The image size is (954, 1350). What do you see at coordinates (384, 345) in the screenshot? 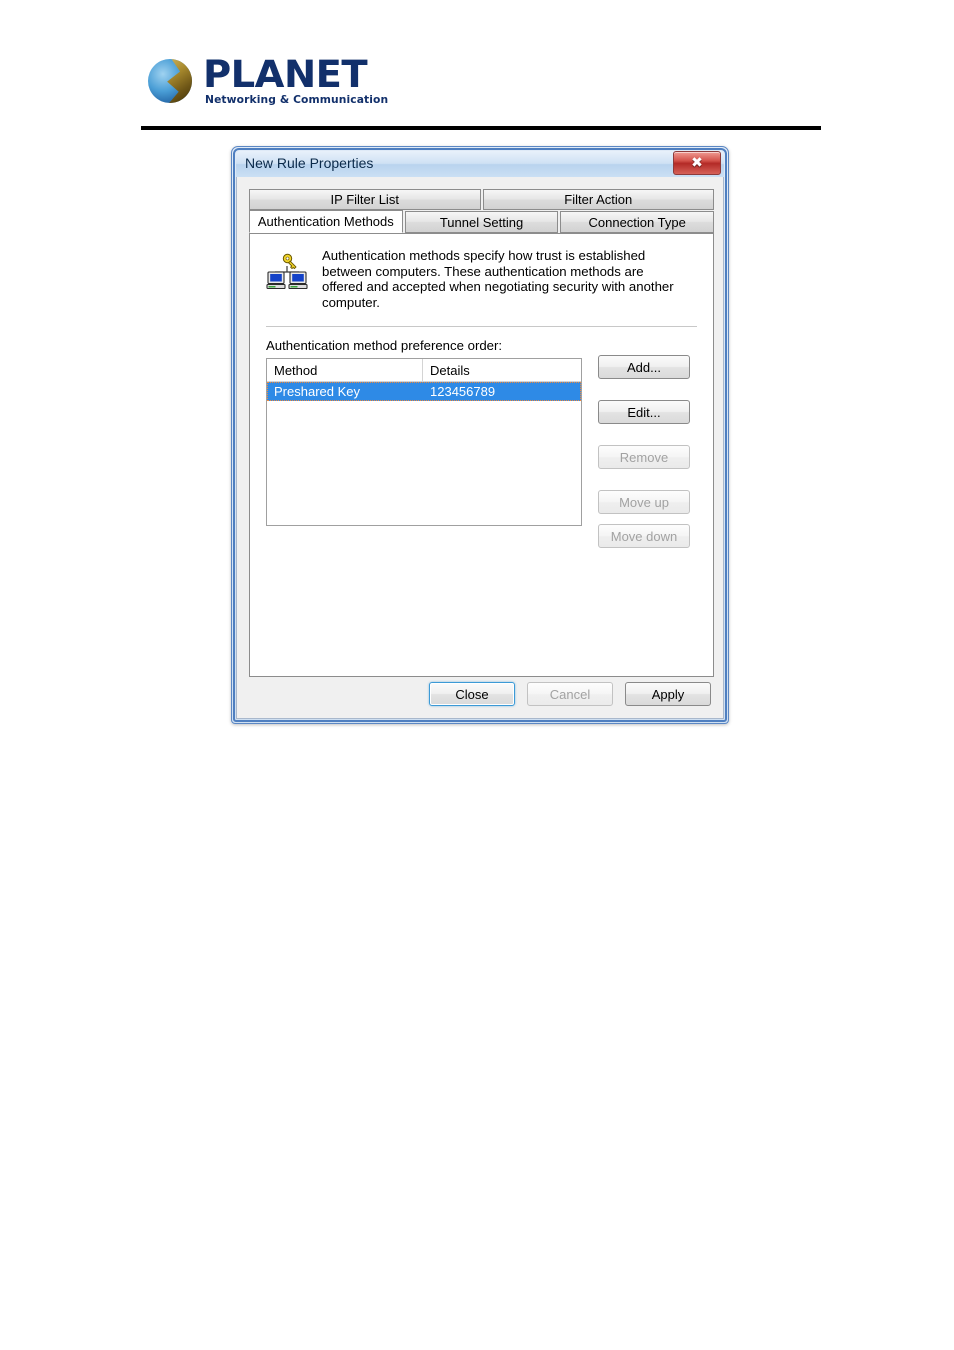
I see `list-label: Authentication method preference order:` at bounding box center [384, 345].